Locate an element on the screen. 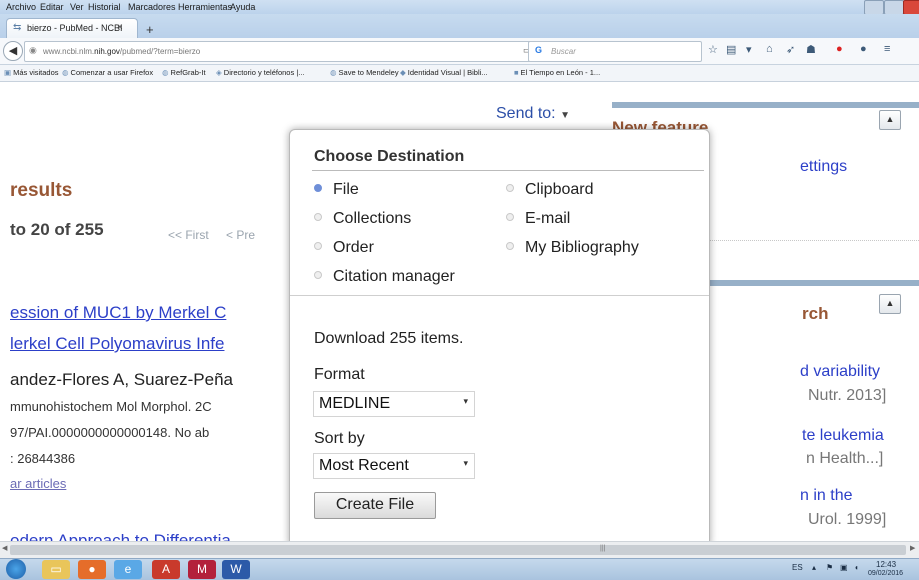 The image size is (919, 580). menu-marcadores: Marcadores is located at coordinates (152, 7).